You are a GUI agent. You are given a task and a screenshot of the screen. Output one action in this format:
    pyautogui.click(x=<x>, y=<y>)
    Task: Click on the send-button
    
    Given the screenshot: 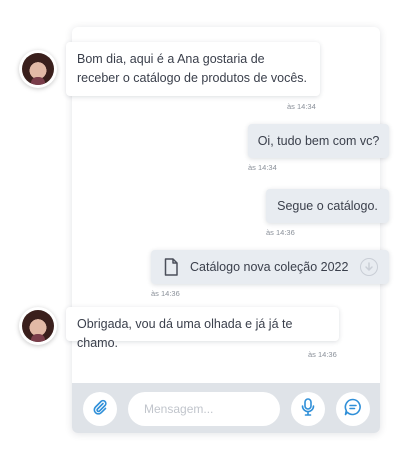 What is the action you would take?
    pyautogui.click(x=353, y=409)
    